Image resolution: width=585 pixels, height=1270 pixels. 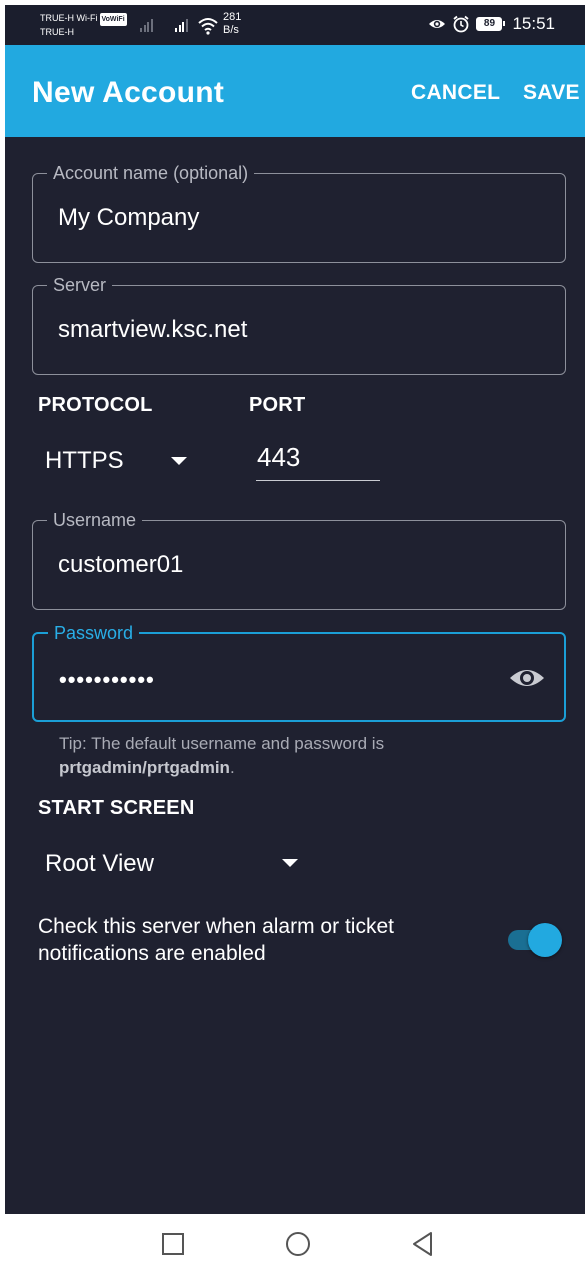 I want to click on recents-icon, so click(x=173, y=1244).